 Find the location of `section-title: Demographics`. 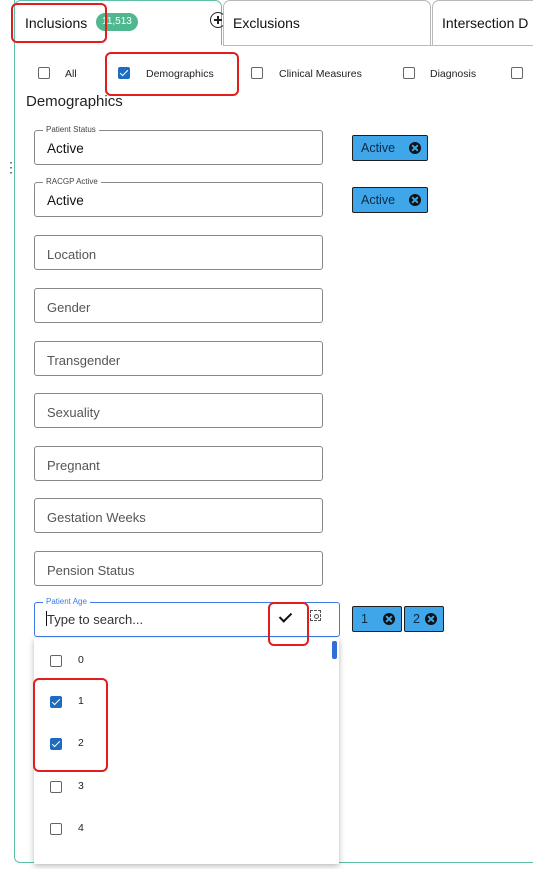

section-title: Demographics is located at coordinates (74, 101).